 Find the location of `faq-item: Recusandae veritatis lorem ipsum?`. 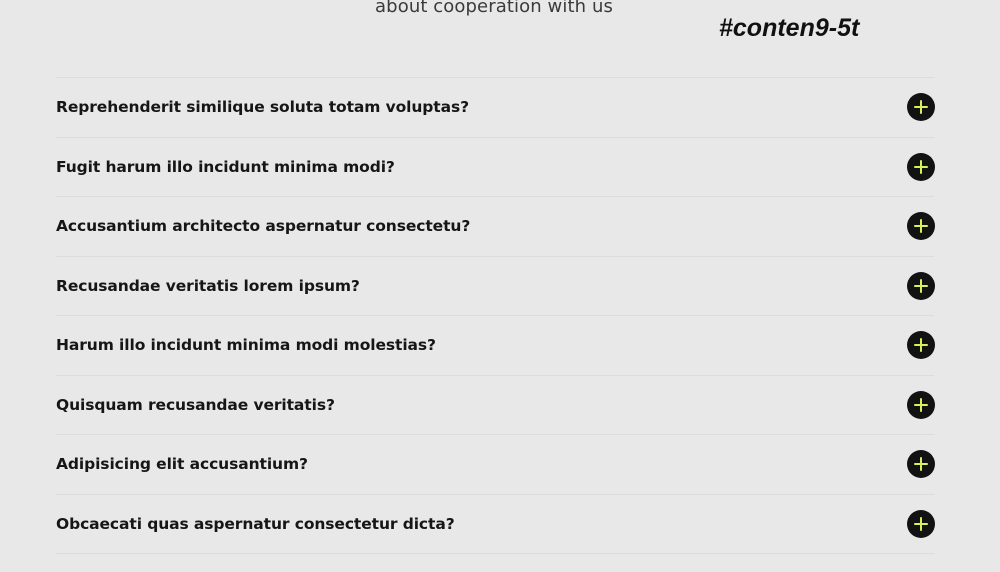

faq-item: Recusandae veritatis lorem ipsum? is located at coordinates (495, 286).